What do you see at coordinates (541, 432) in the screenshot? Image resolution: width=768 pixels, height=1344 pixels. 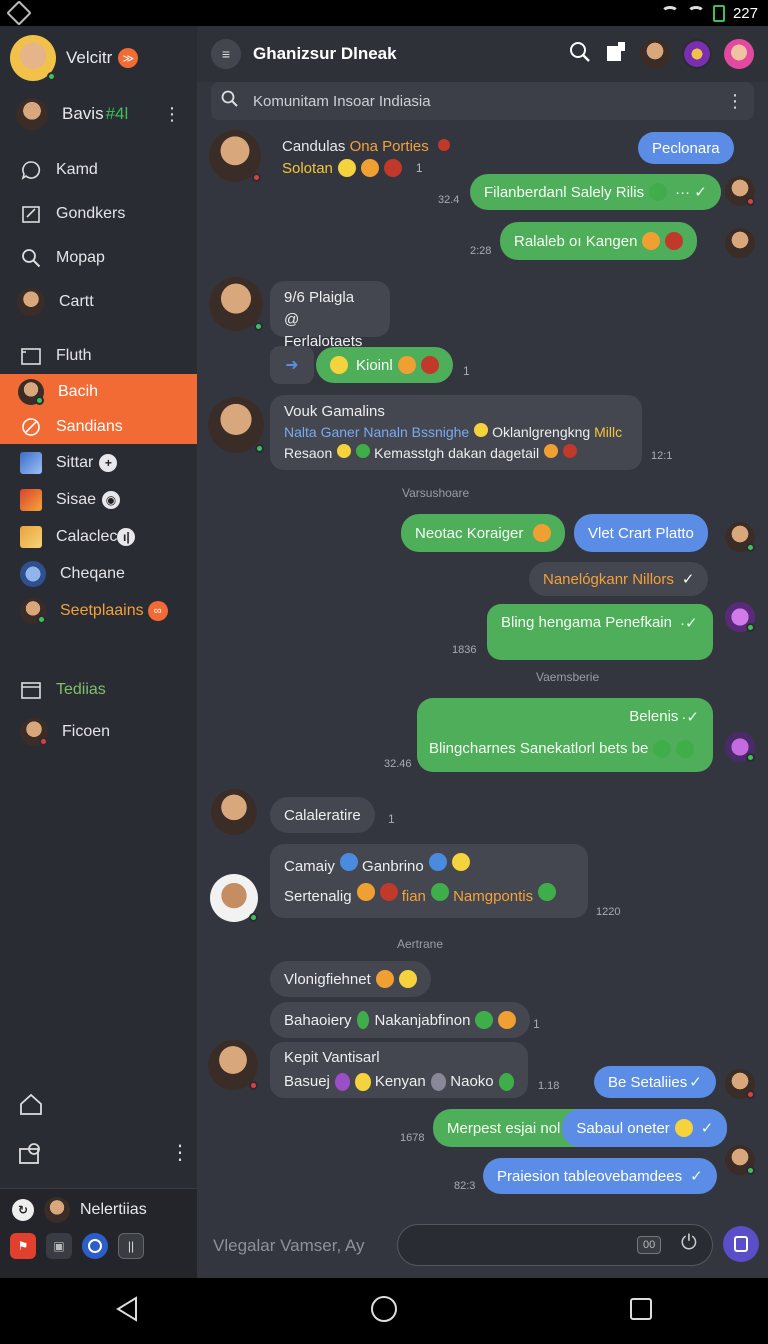 I see `message-text: Oklanlgrengkng` at bounding box center [541, 432].